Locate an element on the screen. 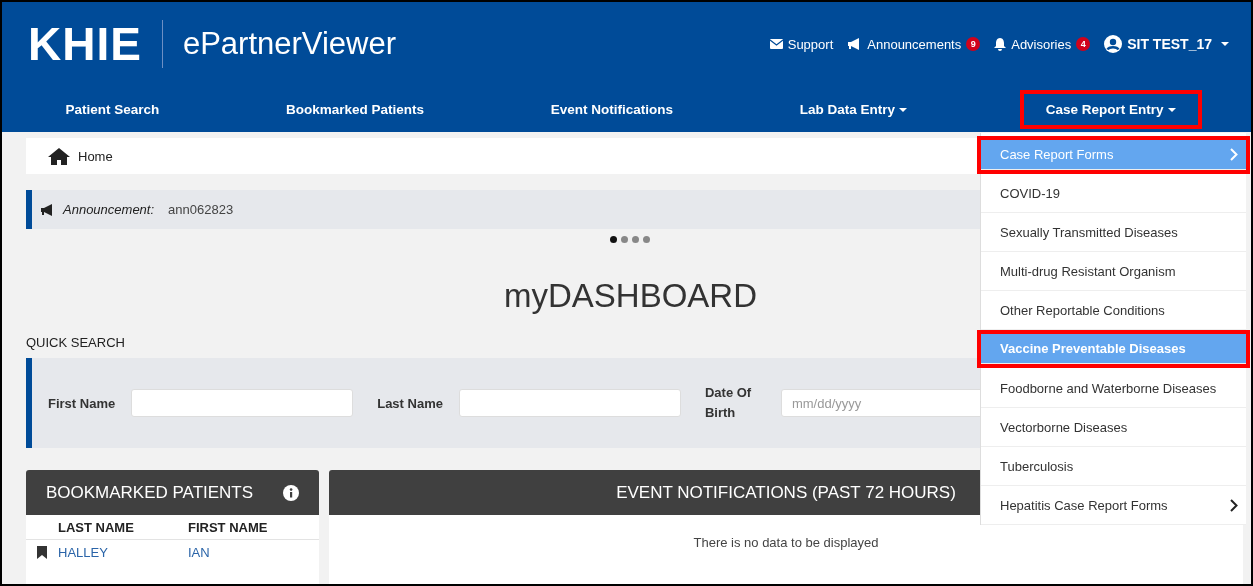 This screenshot has width=1253, height=586. count-badge: 9 is located at coordinates (973, 44).